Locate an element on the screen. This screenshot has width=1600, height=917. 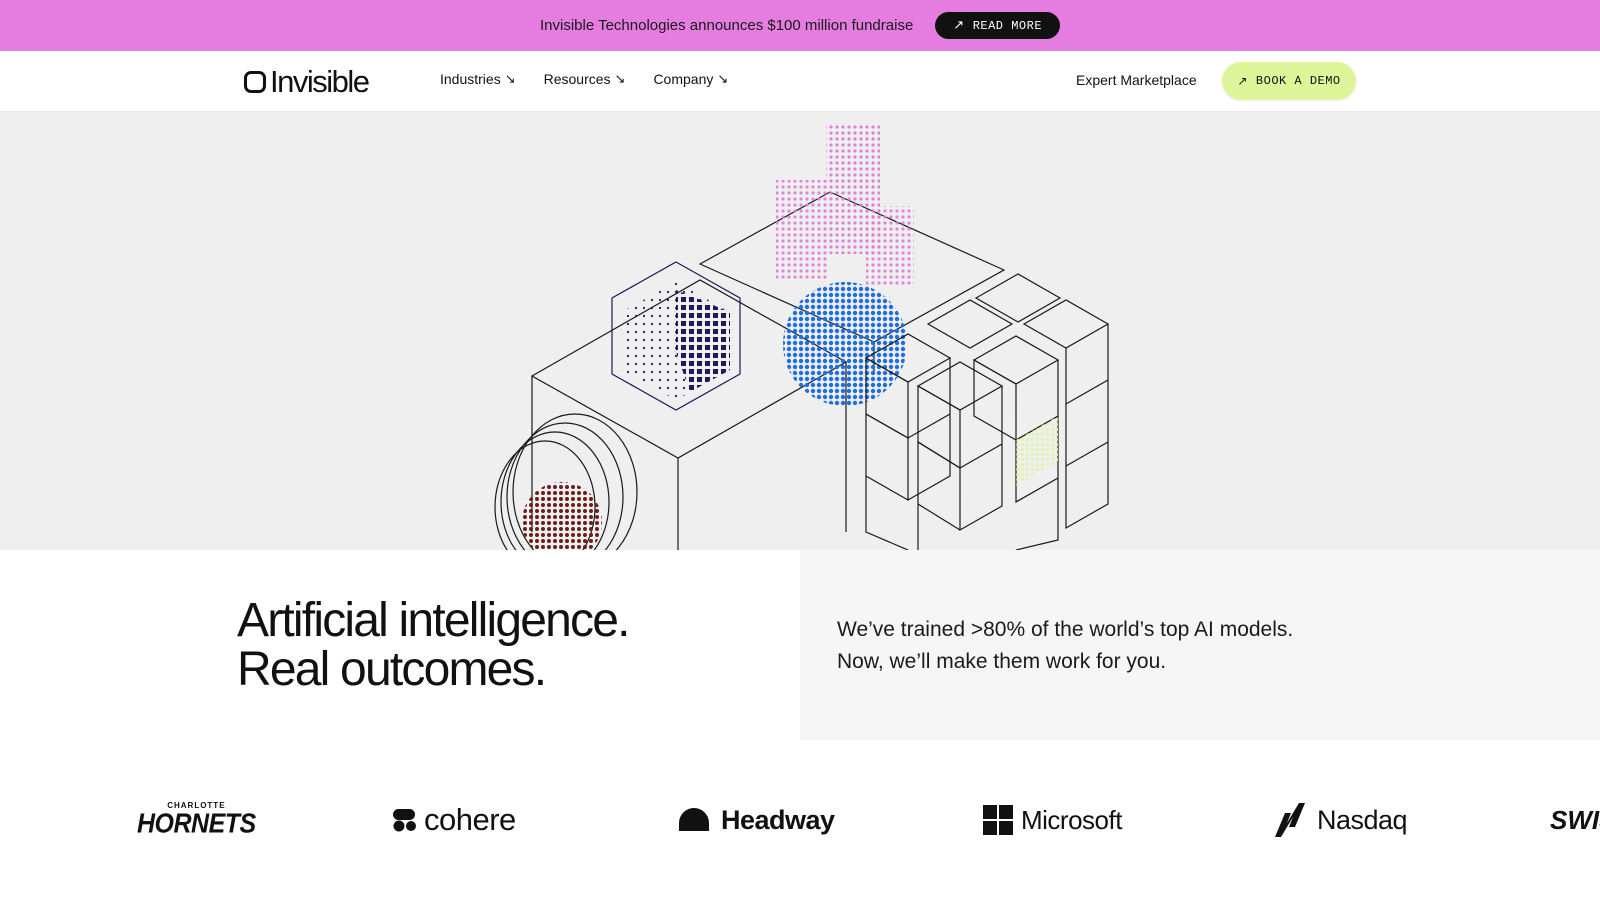
cohere-wordmark: cohere is located at coordinates (470, 819).